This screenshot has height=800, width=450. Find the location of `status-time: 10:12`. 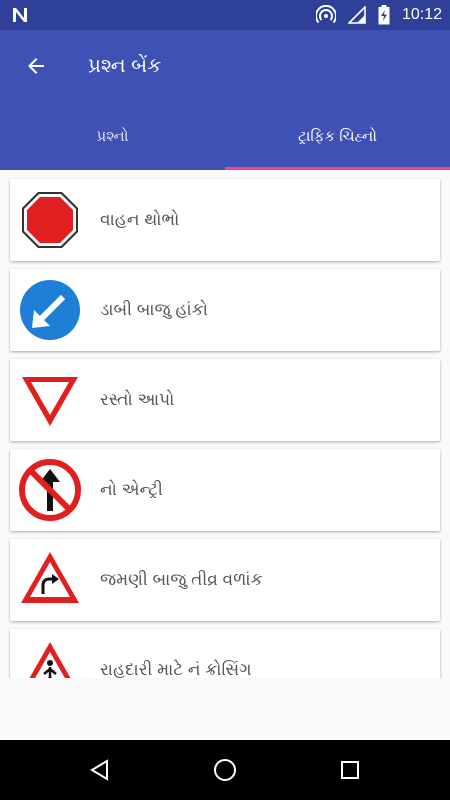

status-time: 10:12 is located at coordinates (421, 14).